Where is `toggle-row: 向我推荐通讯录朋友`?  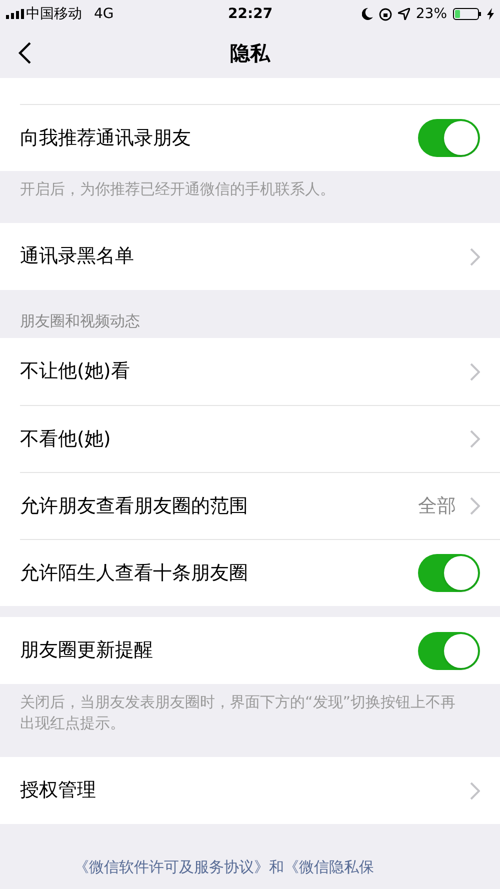 toggle-row: 向我推荐通讯录朋友 is located at coordinates (260, 137).